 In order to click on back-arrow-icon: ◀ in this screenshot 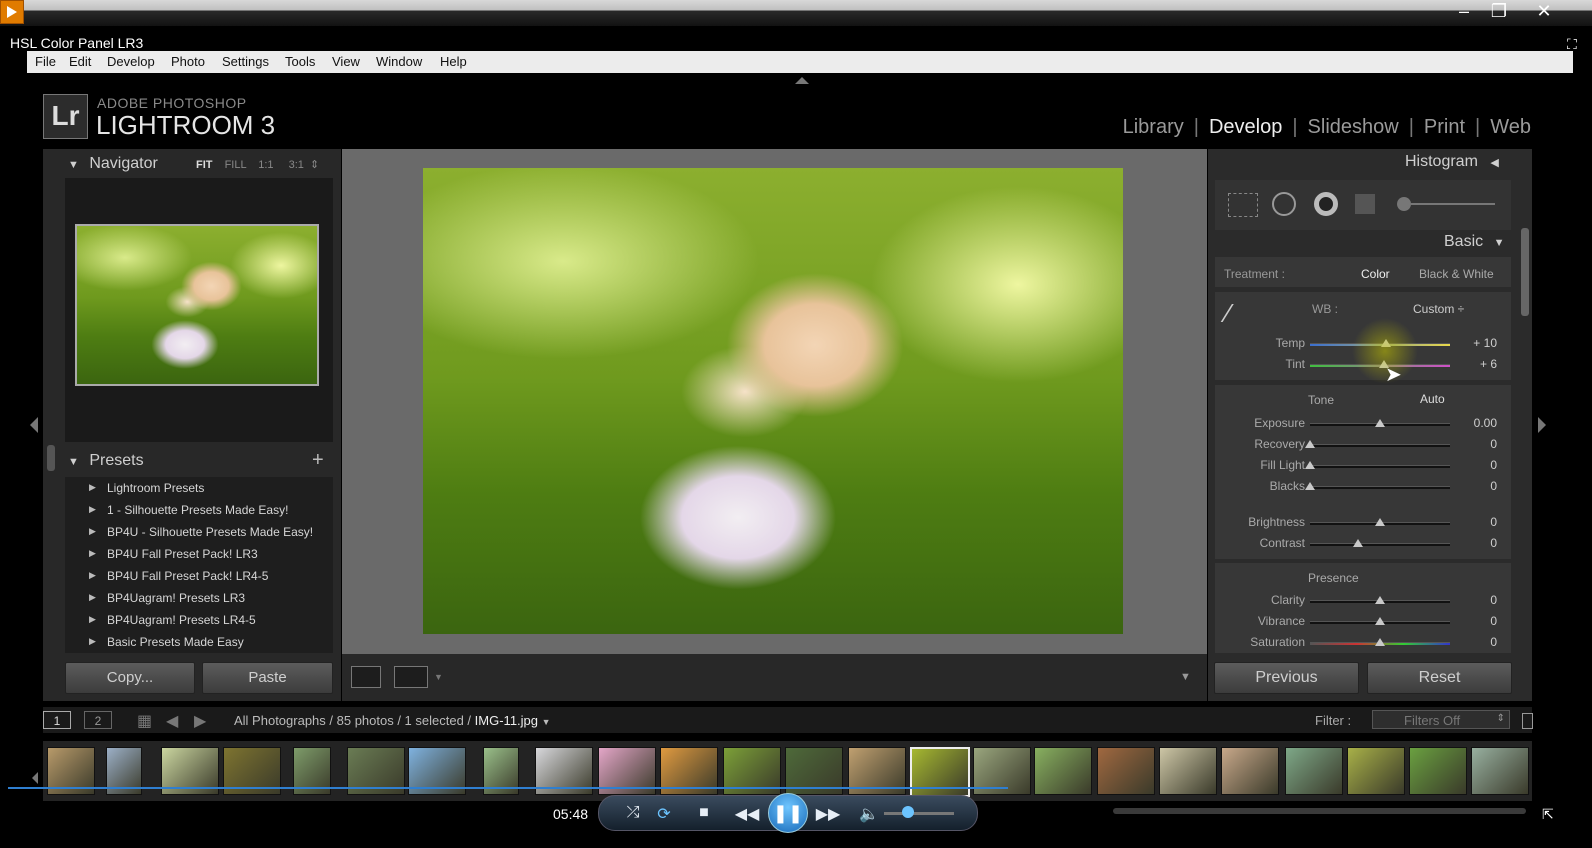, I will do `click(172, 721)`.